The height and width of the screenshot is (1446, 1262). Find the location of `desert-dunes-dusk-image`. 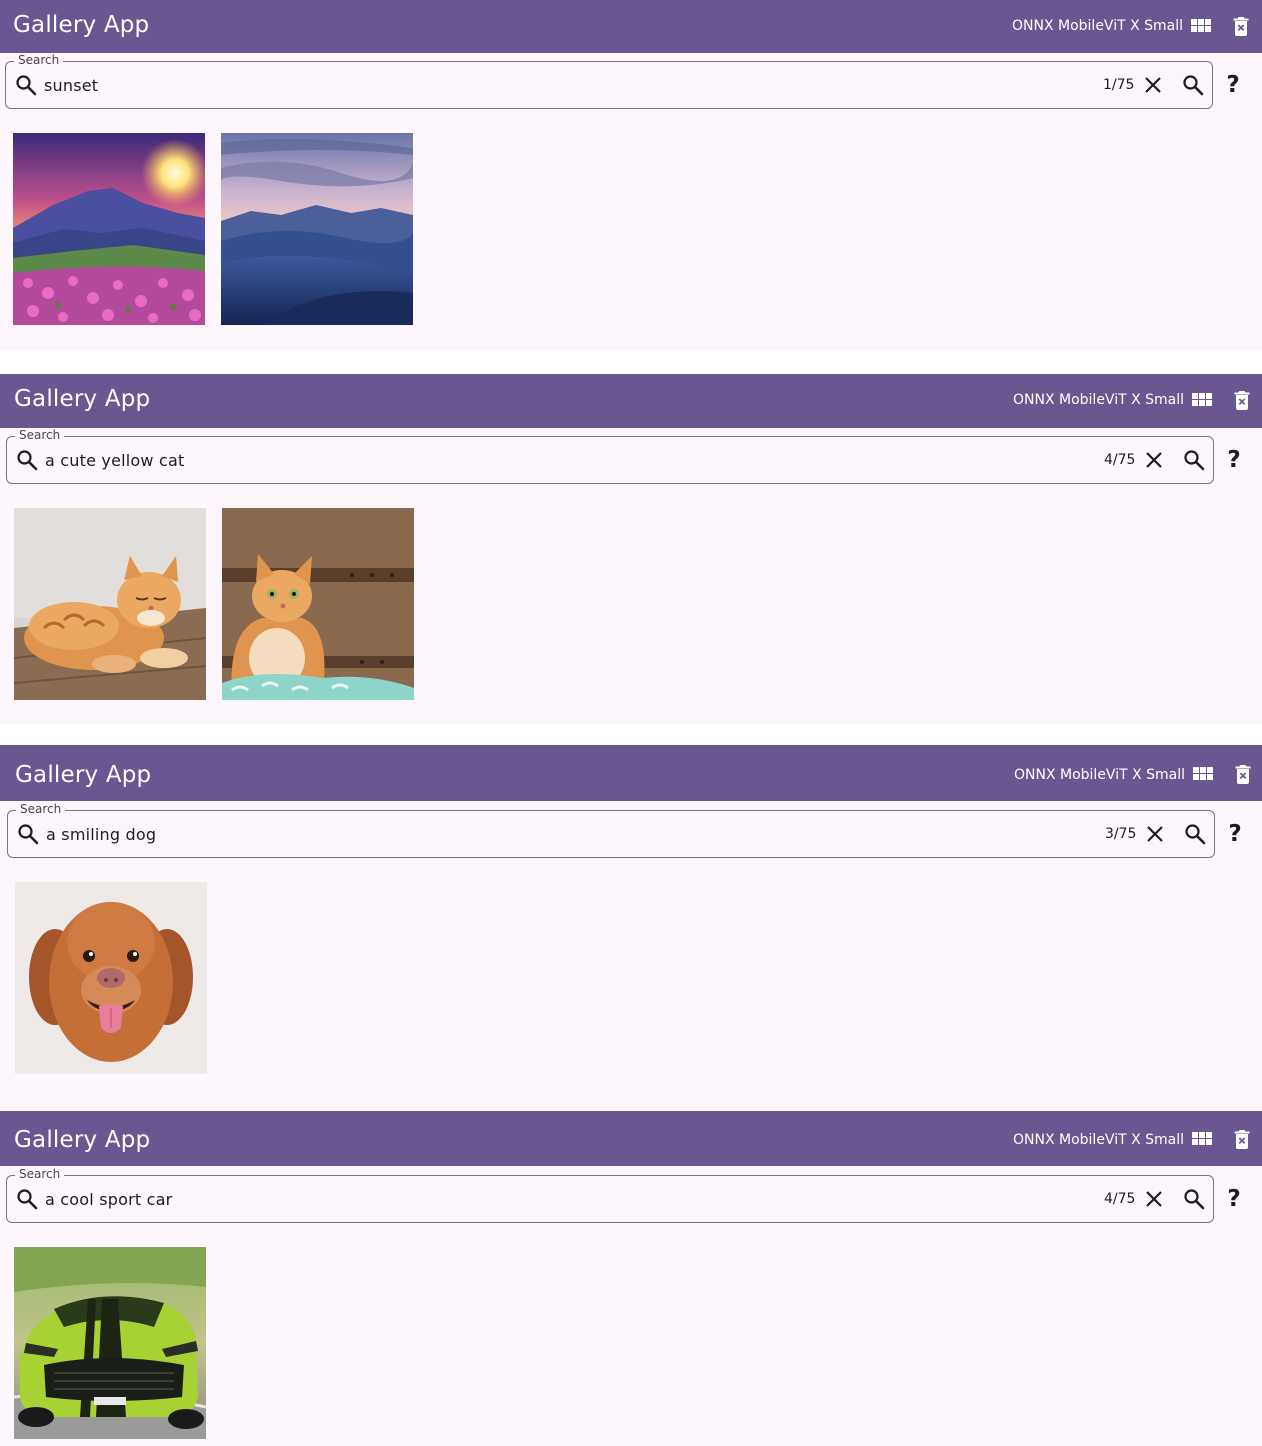

desert-dunes-dusk-image is located at coordinates (317, 229).